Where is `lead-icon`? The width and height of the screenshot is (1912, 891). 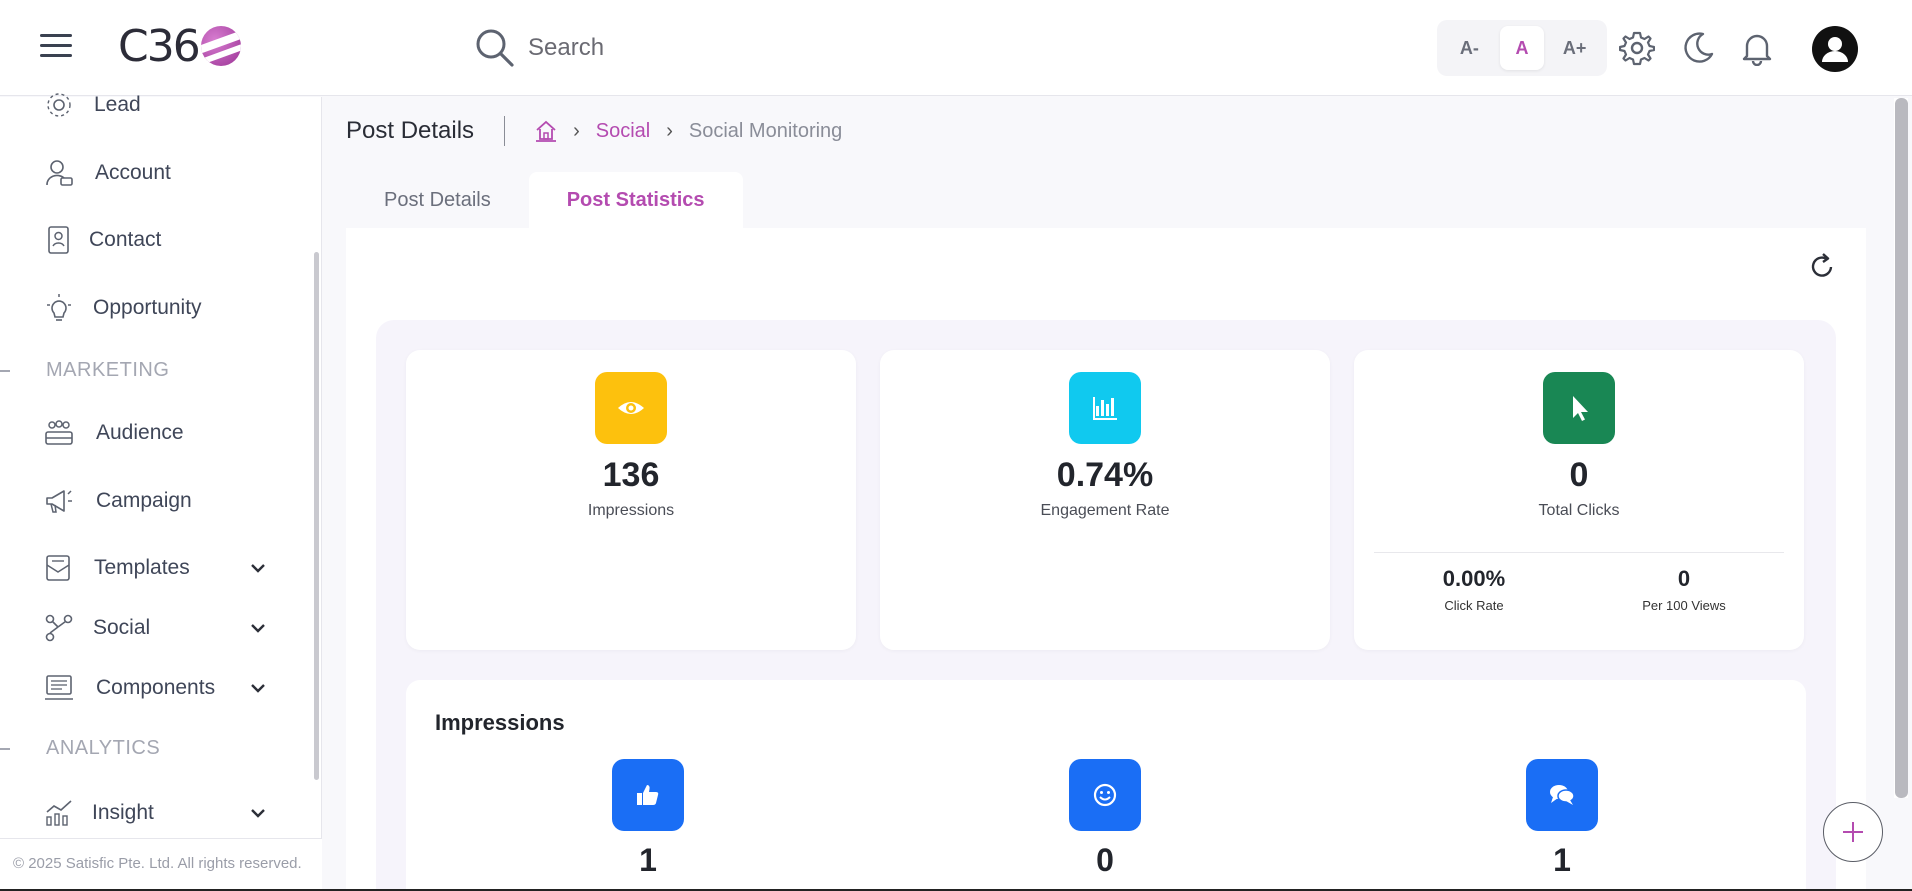
lead-icon is located at coordinates (59, 105).